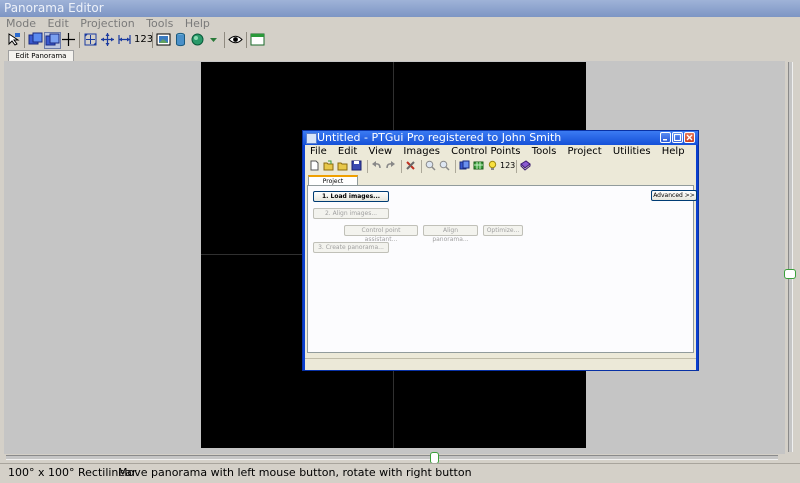  Describe the element at coordinates (674, 195) in the screenshot. I see `advanced-button: Advanced >>` at that location.